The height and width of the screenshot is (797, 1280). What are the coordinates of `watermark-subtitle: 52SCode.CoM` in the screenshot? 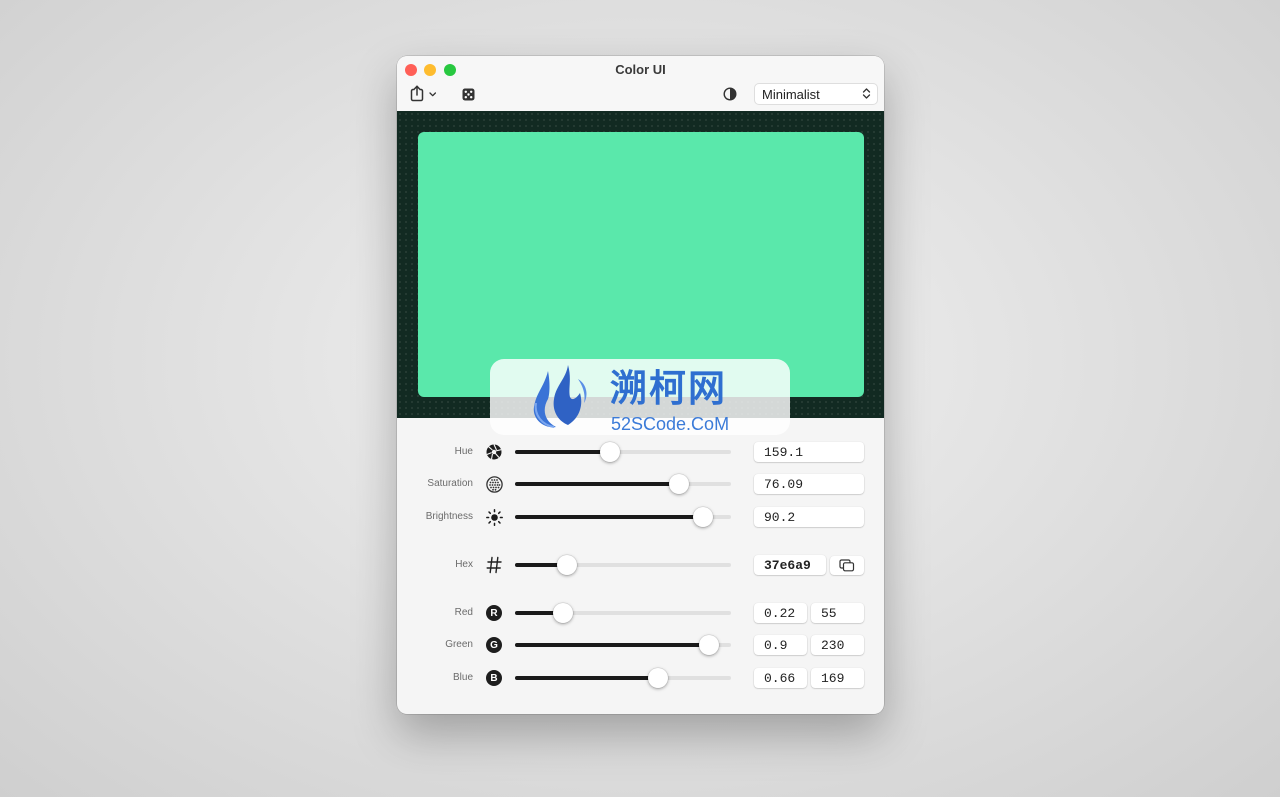 It's located at (670, 424).